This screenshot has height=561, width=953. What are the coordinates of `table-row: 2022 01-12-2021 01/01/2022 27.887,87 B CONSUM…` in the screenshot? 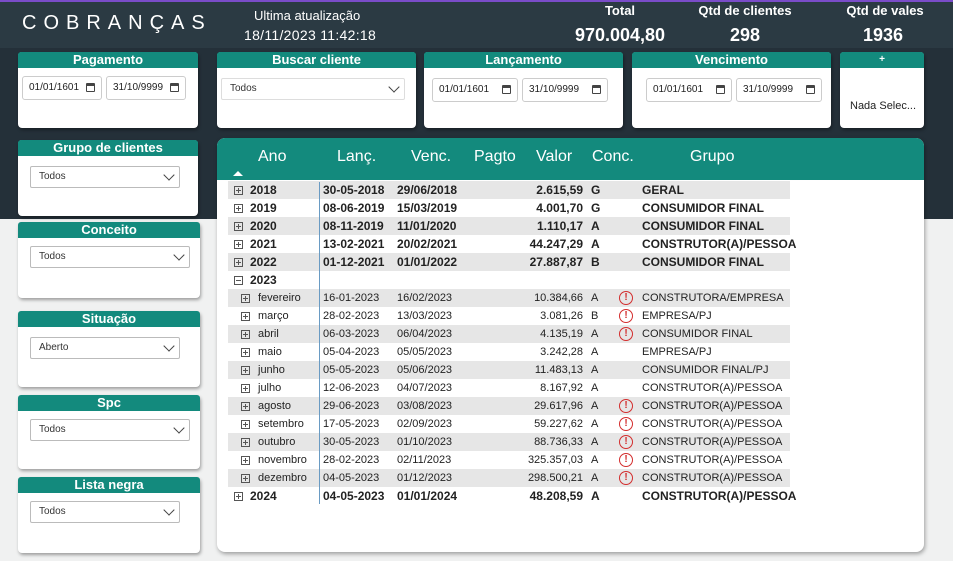 It's located at (509, 262).